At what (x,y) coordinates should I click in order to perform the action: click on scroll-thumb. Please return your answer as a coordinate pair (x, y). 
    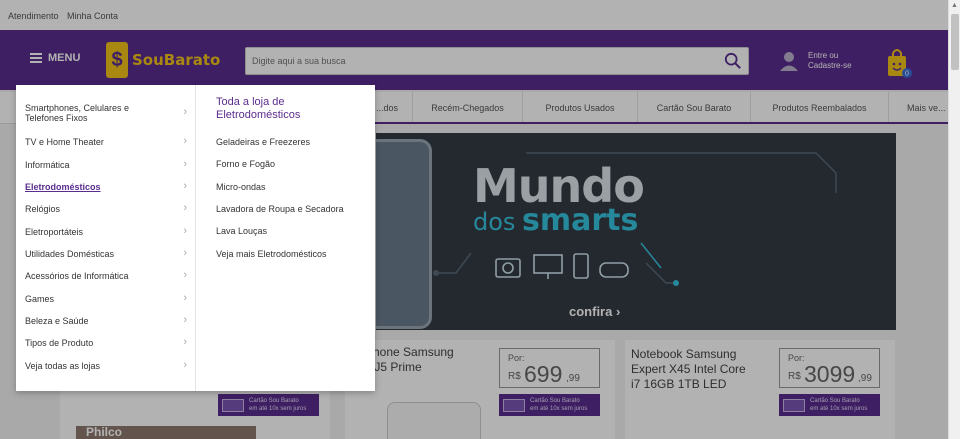
    Looking at the image, I should click on (955, 42).